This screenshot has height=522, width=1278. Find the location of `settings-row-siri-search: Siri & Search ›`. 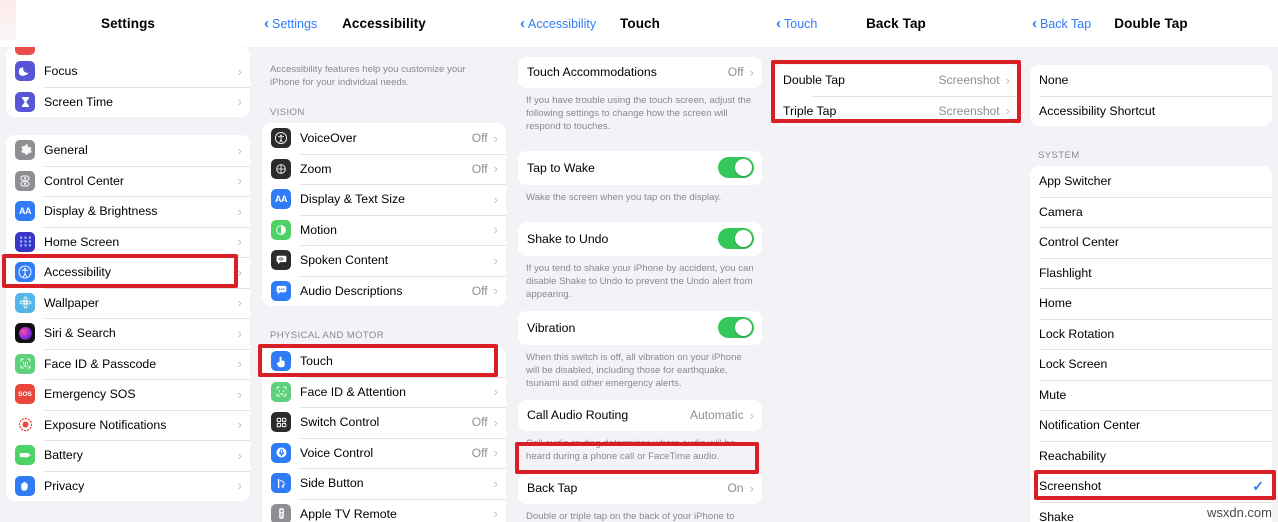

settings-row-siri-search: Siri & Search › is located at coordinates (128, 333).